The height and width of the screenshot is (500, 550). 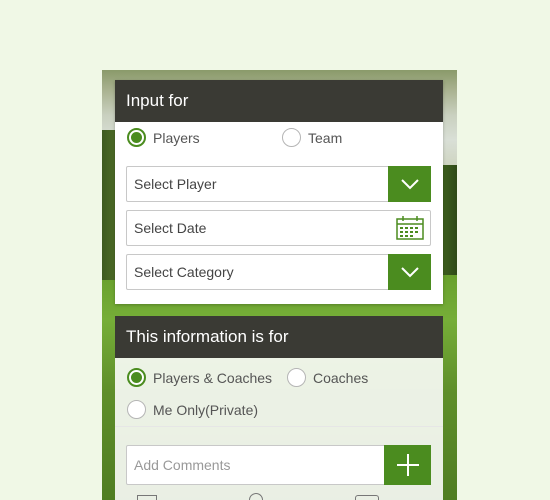 I want to click on radio-label: Team, so click(x=325, y=137).